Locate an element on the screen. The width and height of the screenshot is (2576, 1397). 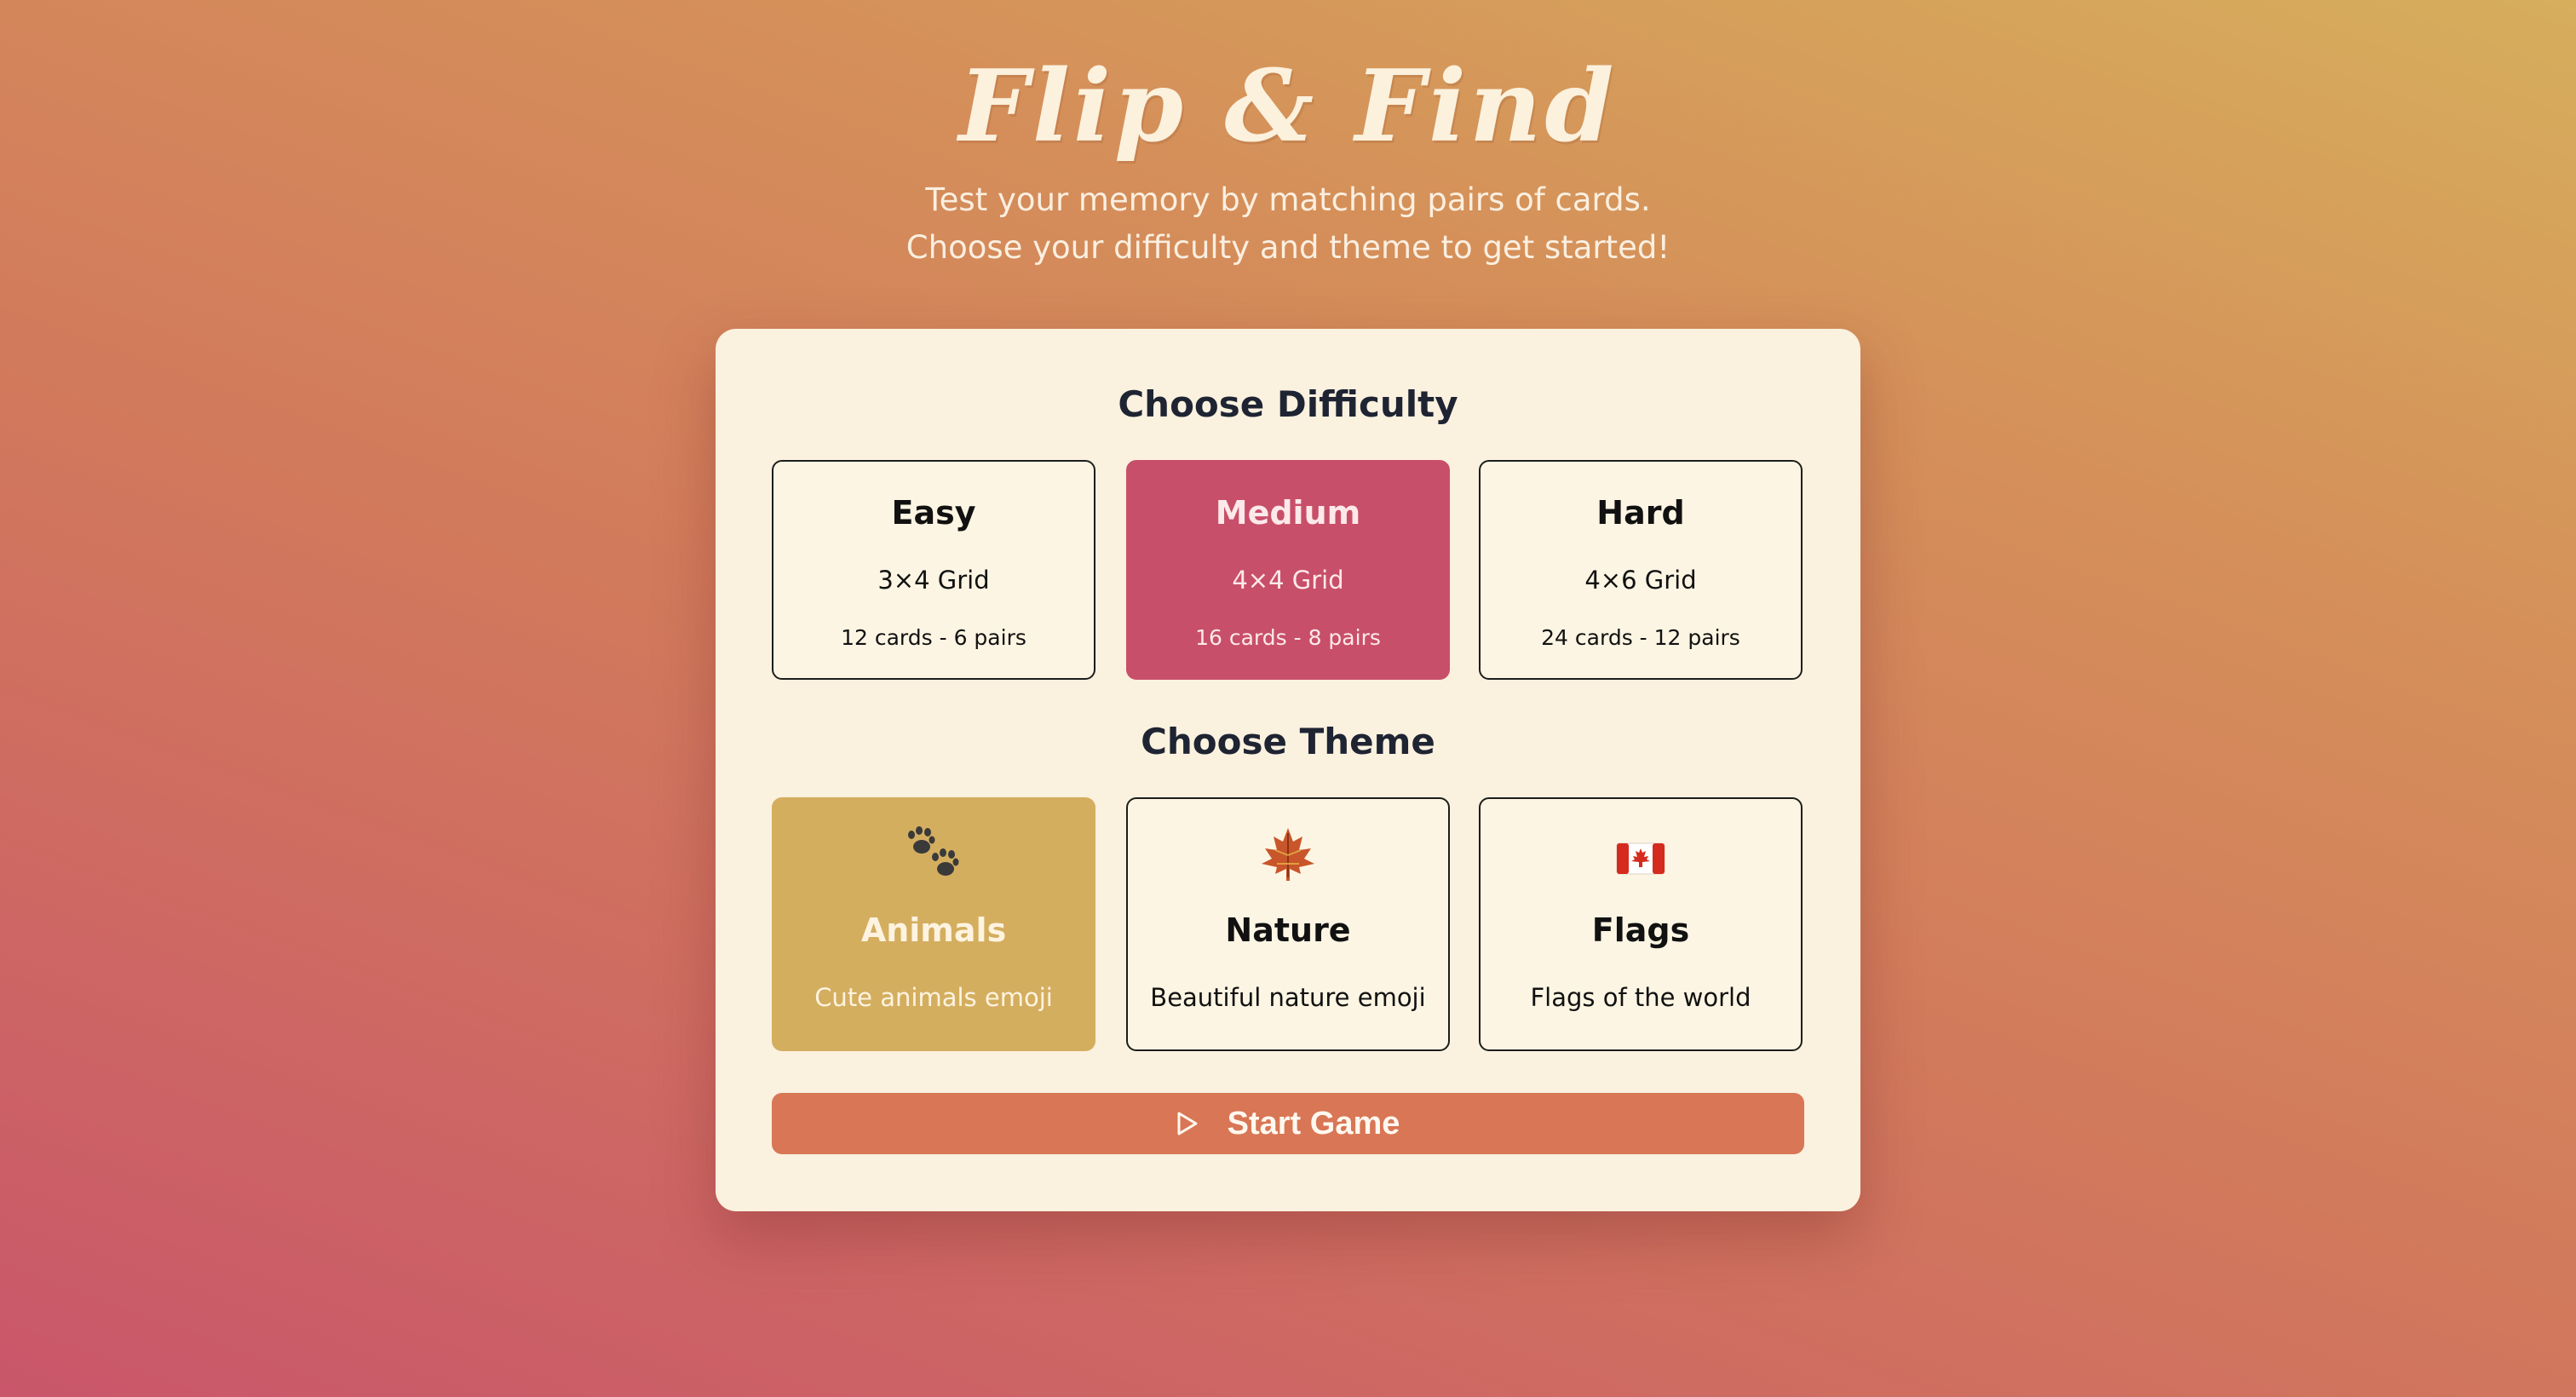
difficulty-cards: 24 cards - 12 pairs is located at coordinates (1641, 638).